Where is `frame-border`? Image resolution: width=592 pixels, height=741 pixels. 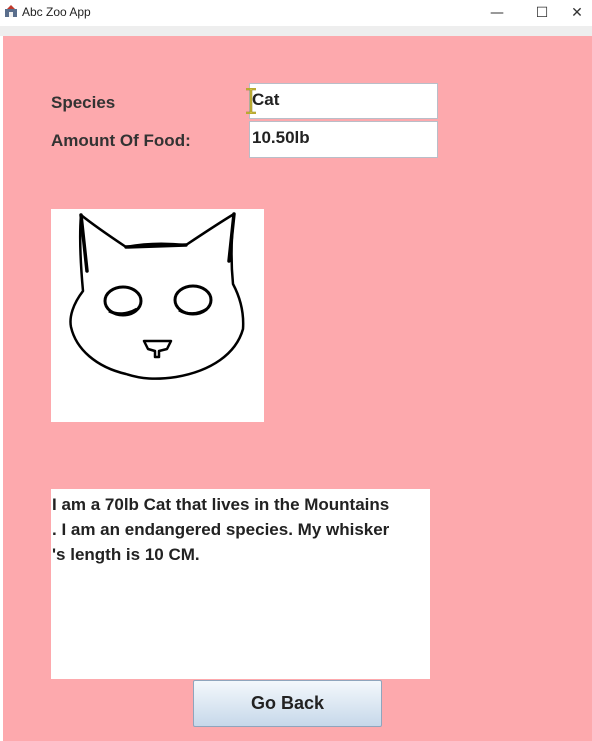
frame-border is located at coordinates (296, 31).